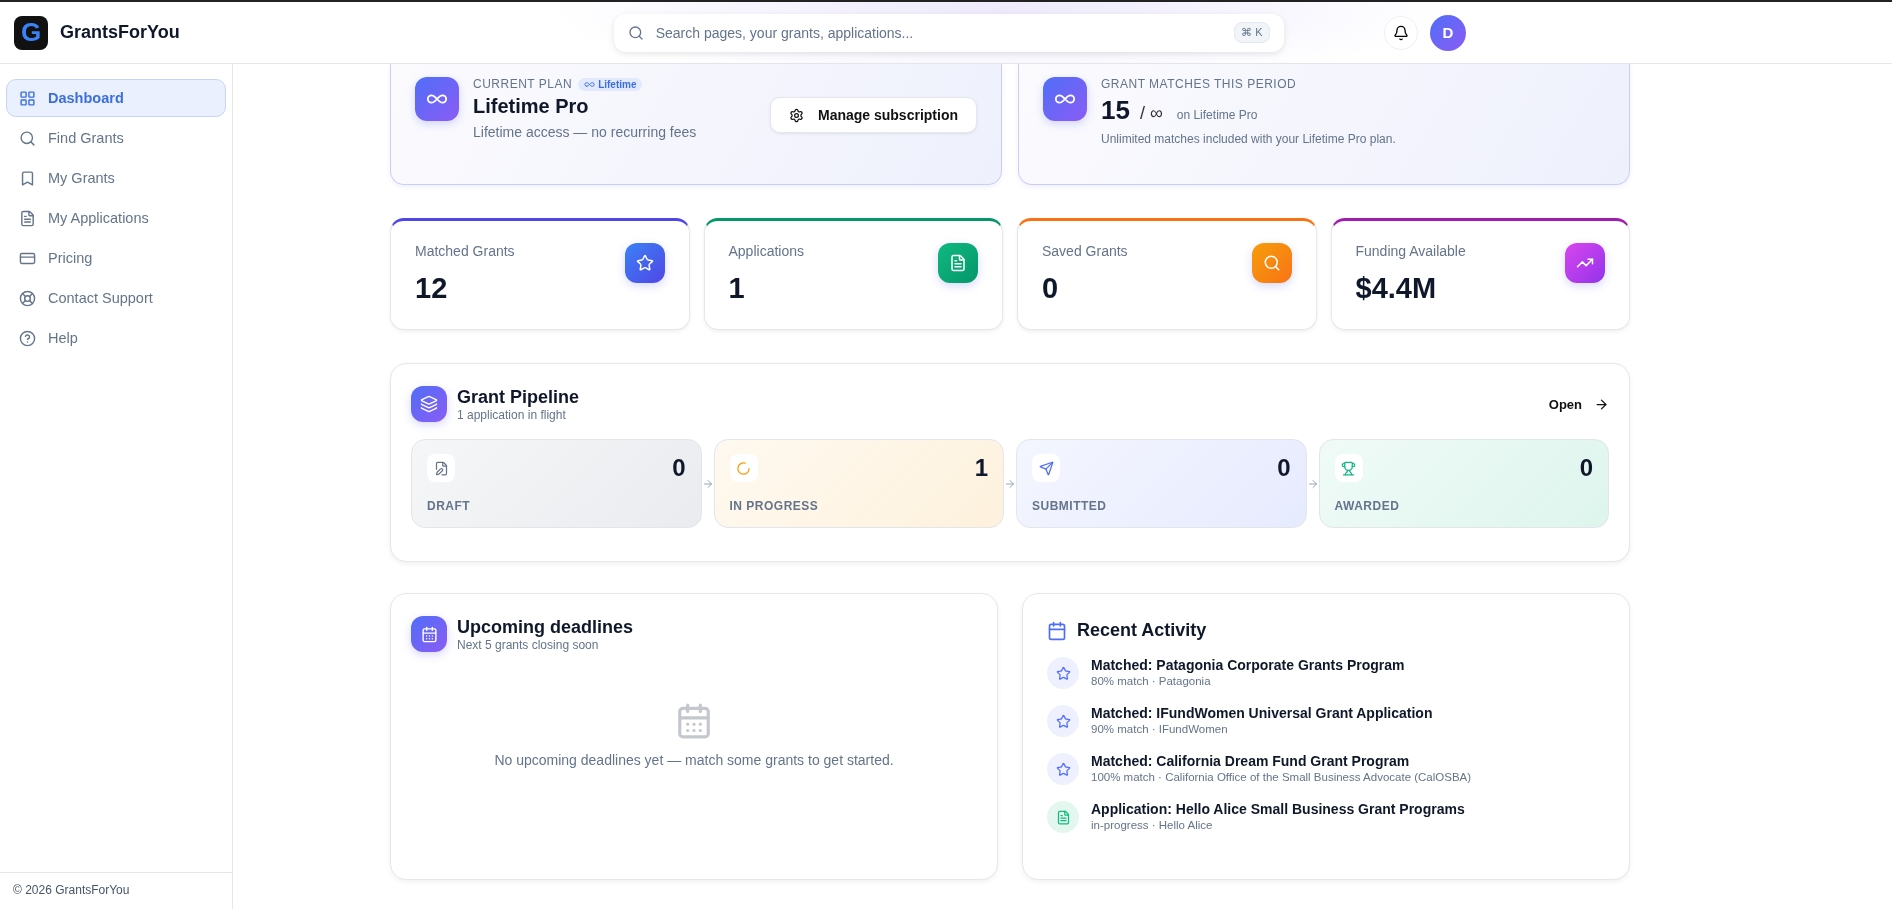 The image size is (1892, 909). What do you see at coordinates (1585, 263) in the screenshot?
I see `trend-icon` at bounding box center [1585, 263].